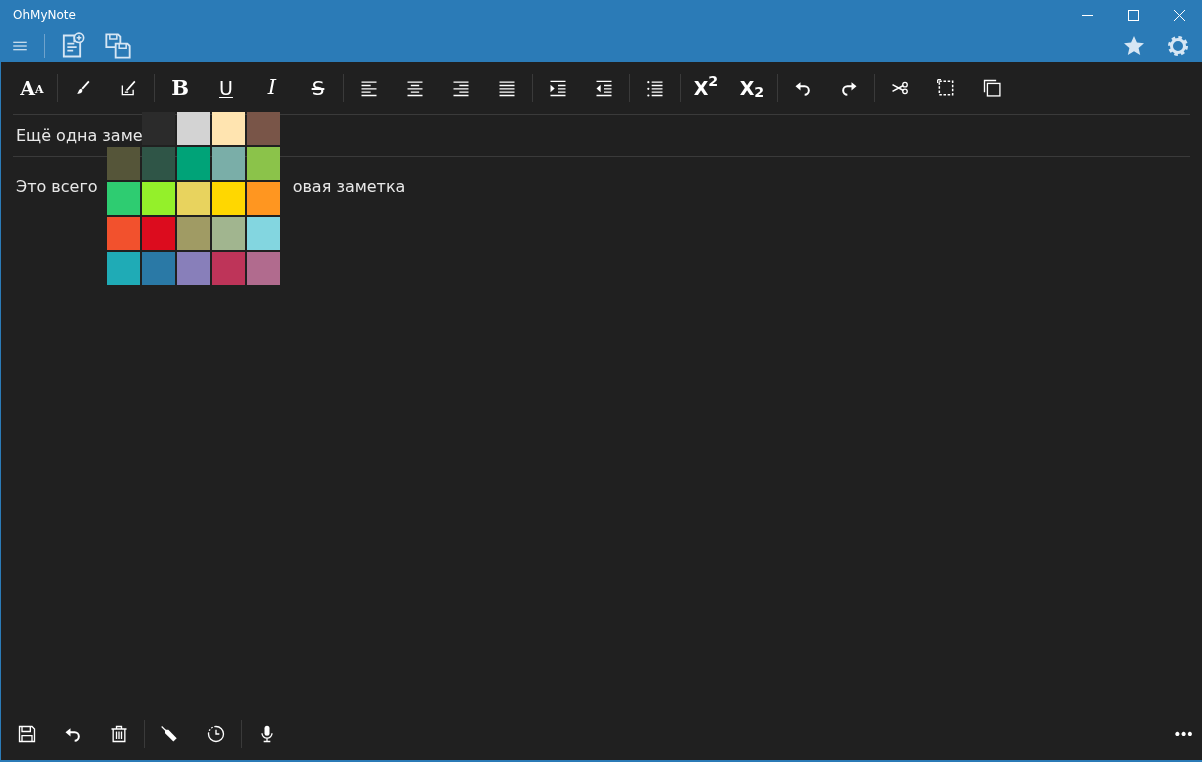  I want to click on star-icon, so click(1134, 46).